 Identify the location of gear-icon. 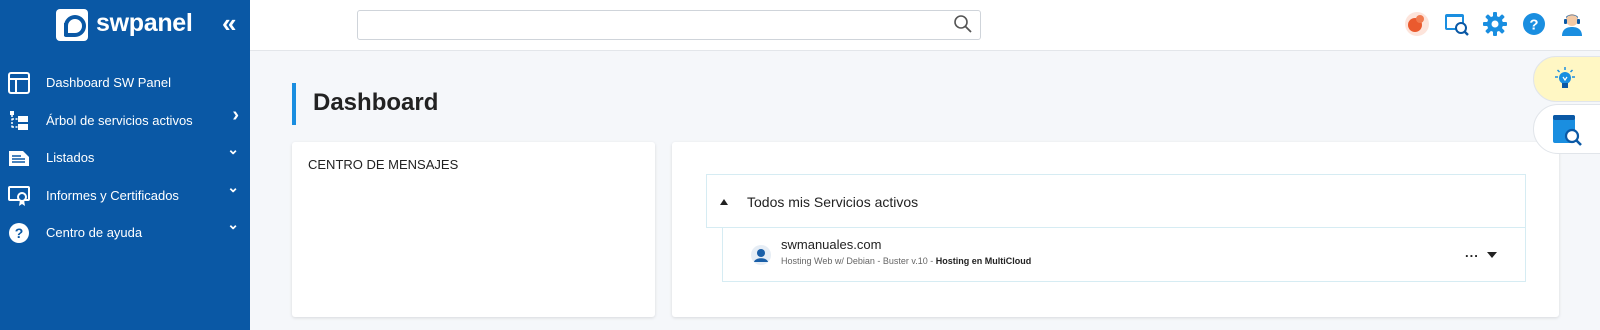
(1495, 24).